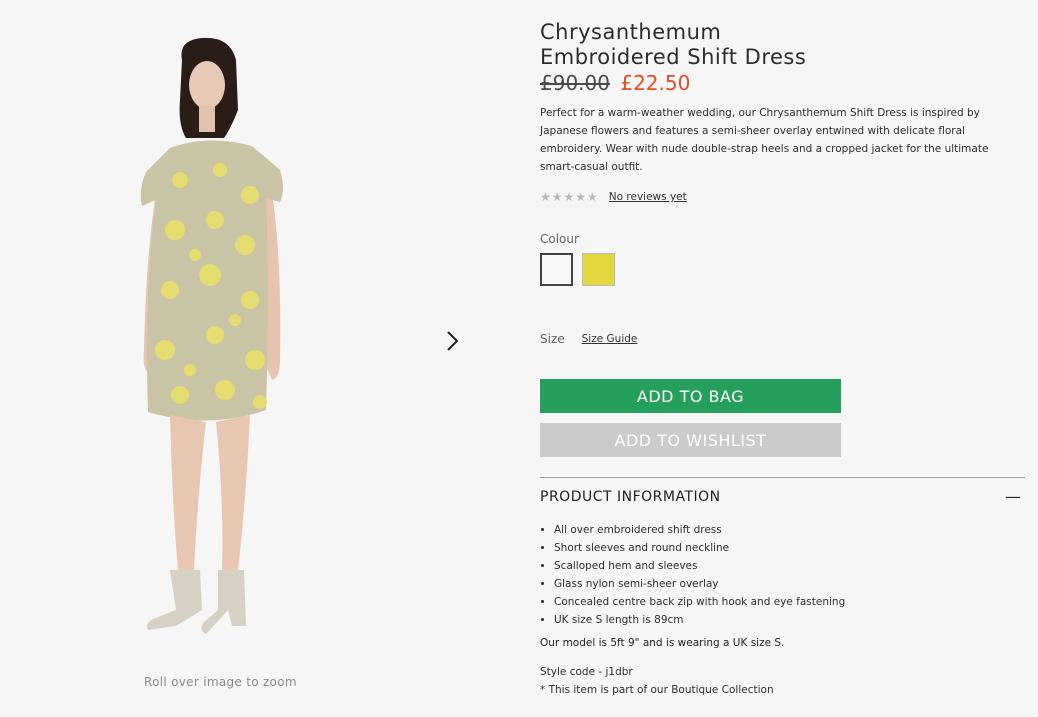  Describe the element at coordinates (598, 269) in the screenshot. I see `colour-swatch-yellow` at that location.